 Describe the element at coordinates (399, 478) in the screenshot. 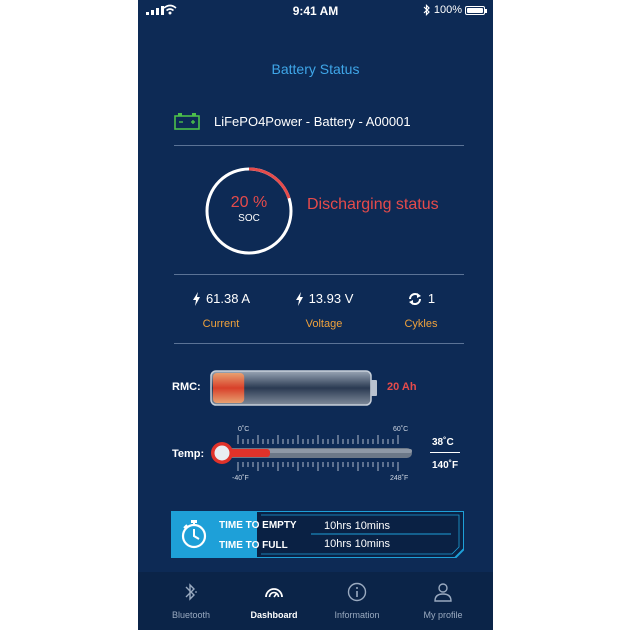

I see `scale-bottom-right: 248˚F` at that location.